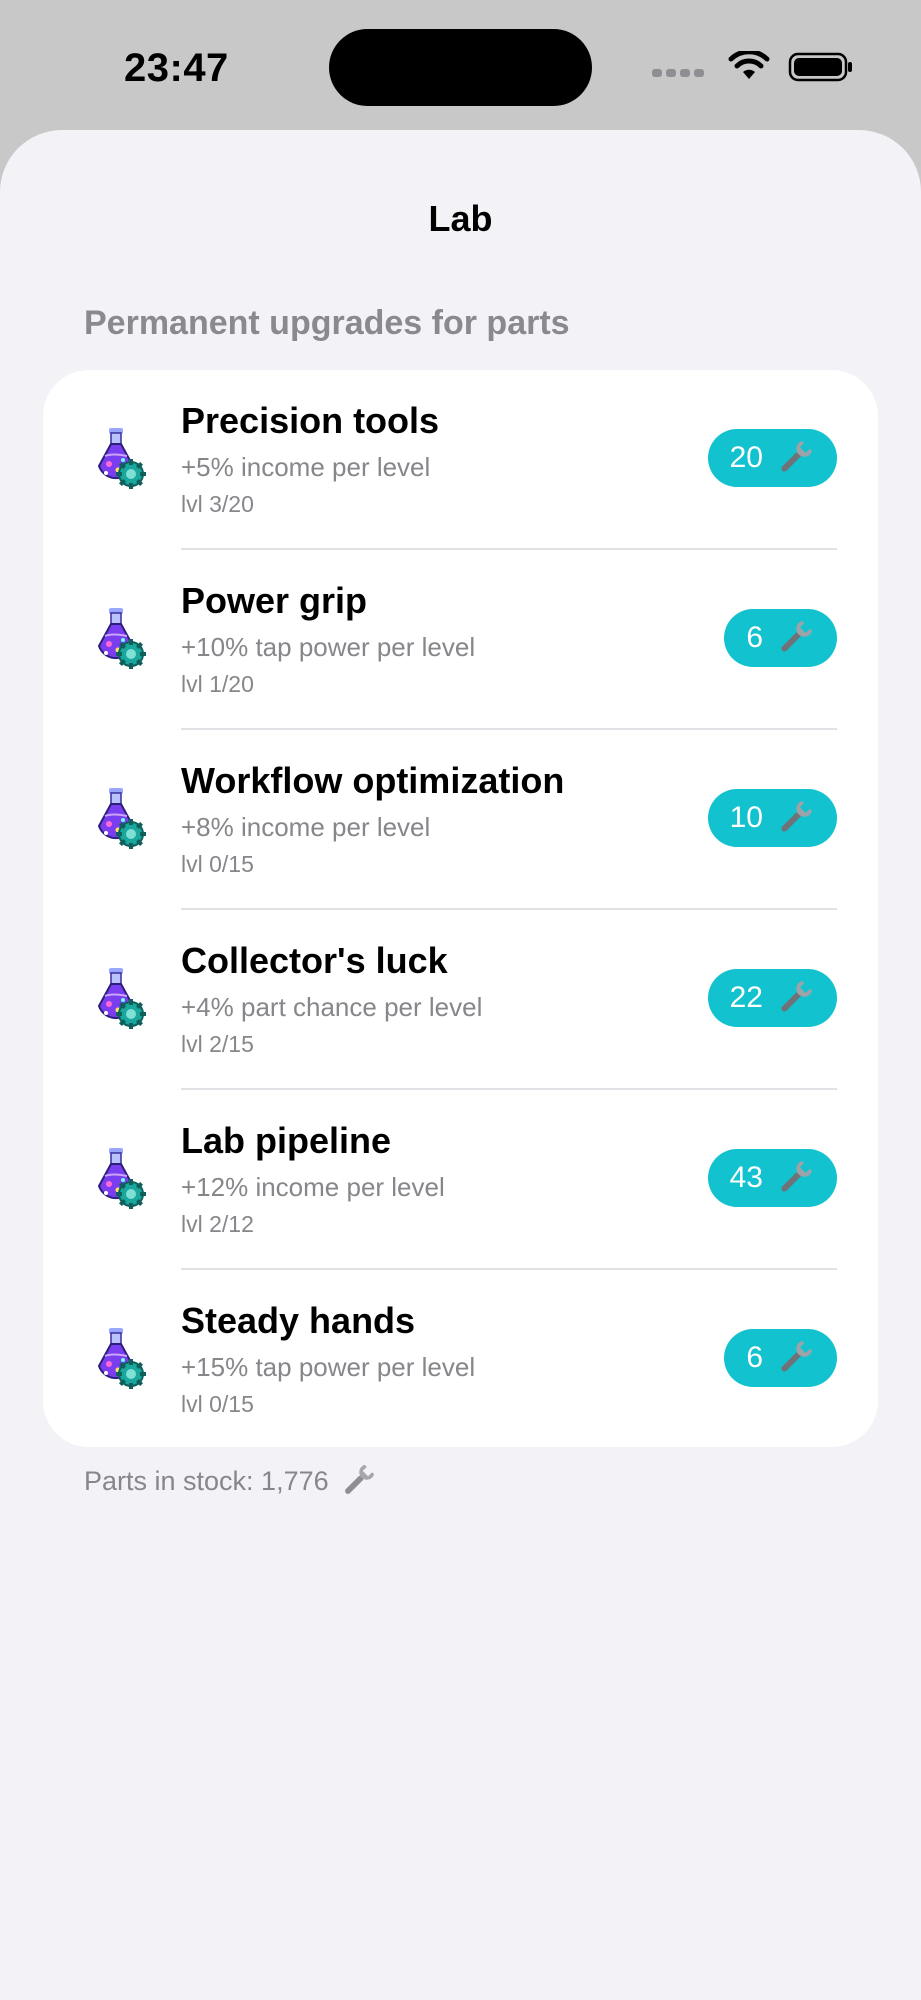 This screenshot has height=2000, width=921. Describe the element at coordinates (327, 323) in the screenshot. I see `section-header: Permanent upgrades for parts` at that location.